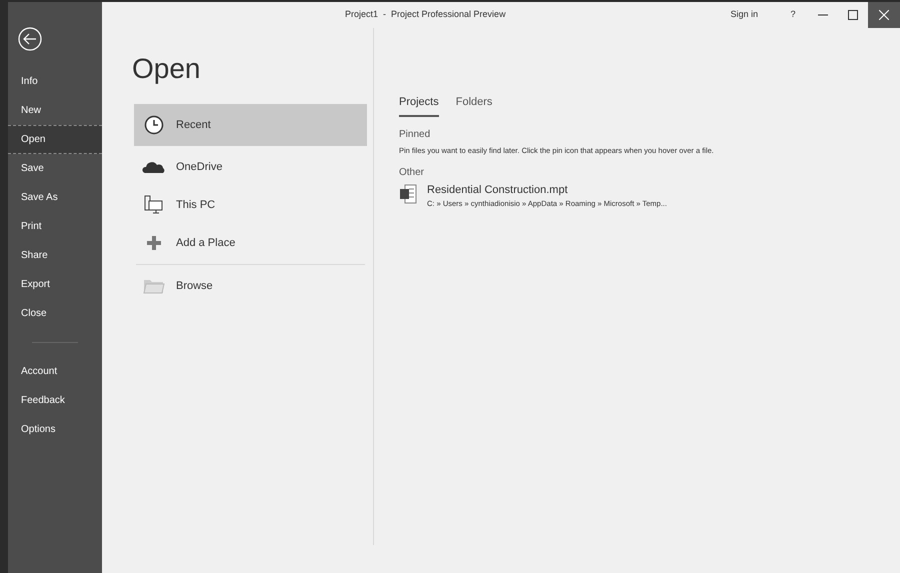 This screenshot has height=573, width=900. Describe the element at coordinates (412, 173) in the screenshot. I see `section-title: Other` at that location.